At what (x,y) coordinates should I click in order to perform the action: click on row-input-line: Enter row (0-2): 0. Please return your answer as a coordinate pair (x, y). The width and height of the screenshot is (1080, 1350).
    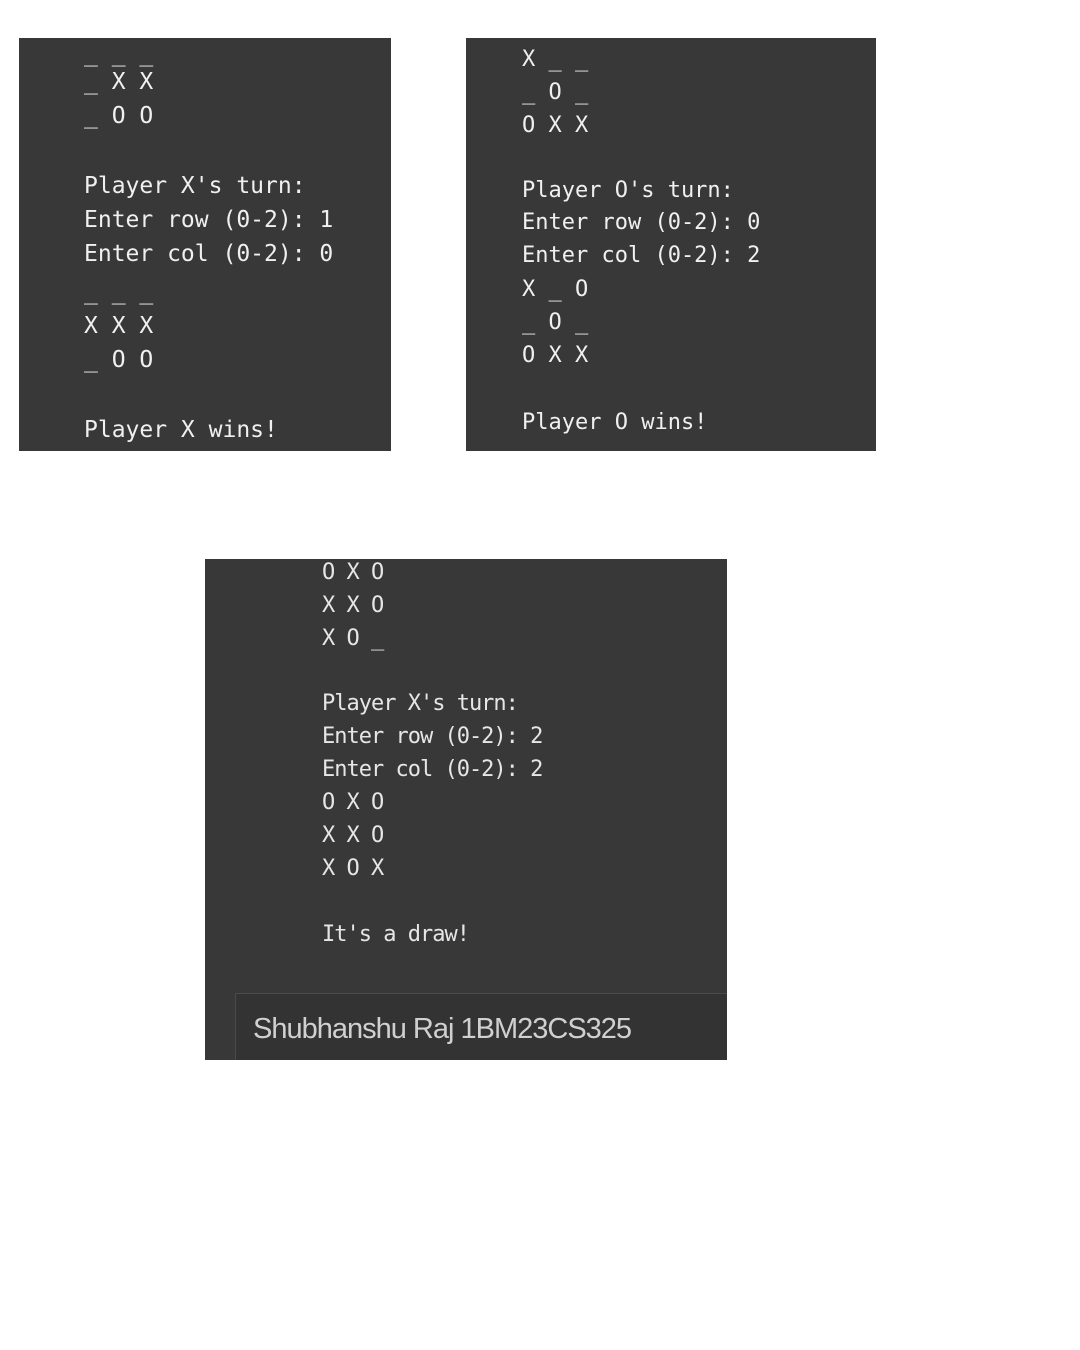
    Looking at the image, I should click on (641, 222).